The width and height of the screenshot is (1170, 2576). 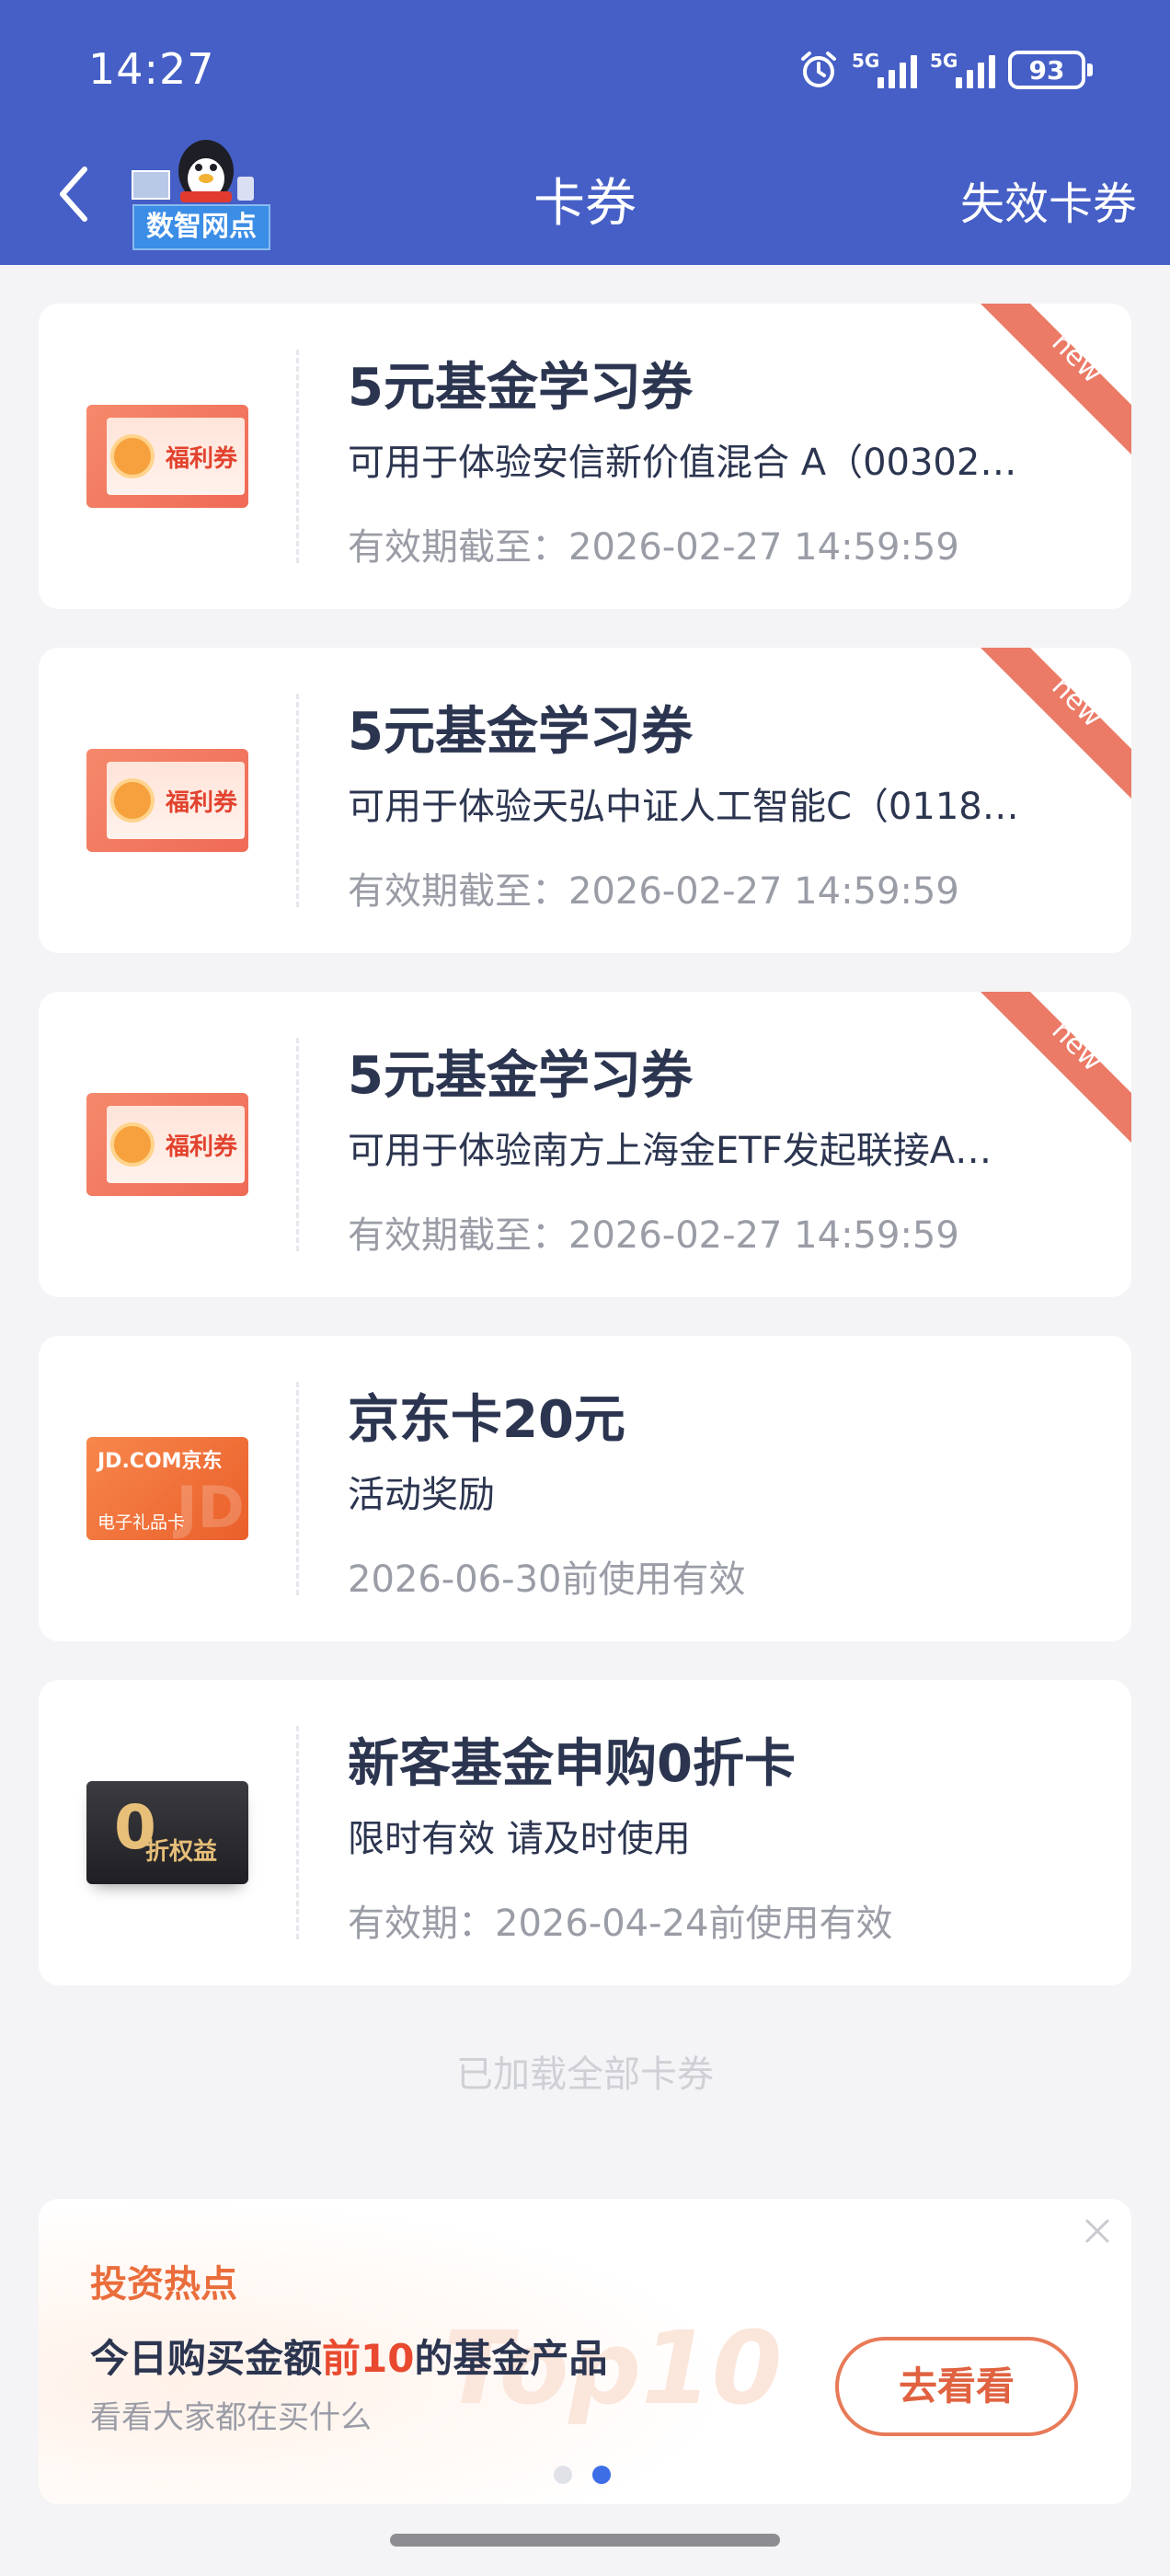 What do you see at coordinates (206, 2358) in the screenshot?
I see `promo-headline-pre: 今日购买金额` at bounding box center [206, 2358].